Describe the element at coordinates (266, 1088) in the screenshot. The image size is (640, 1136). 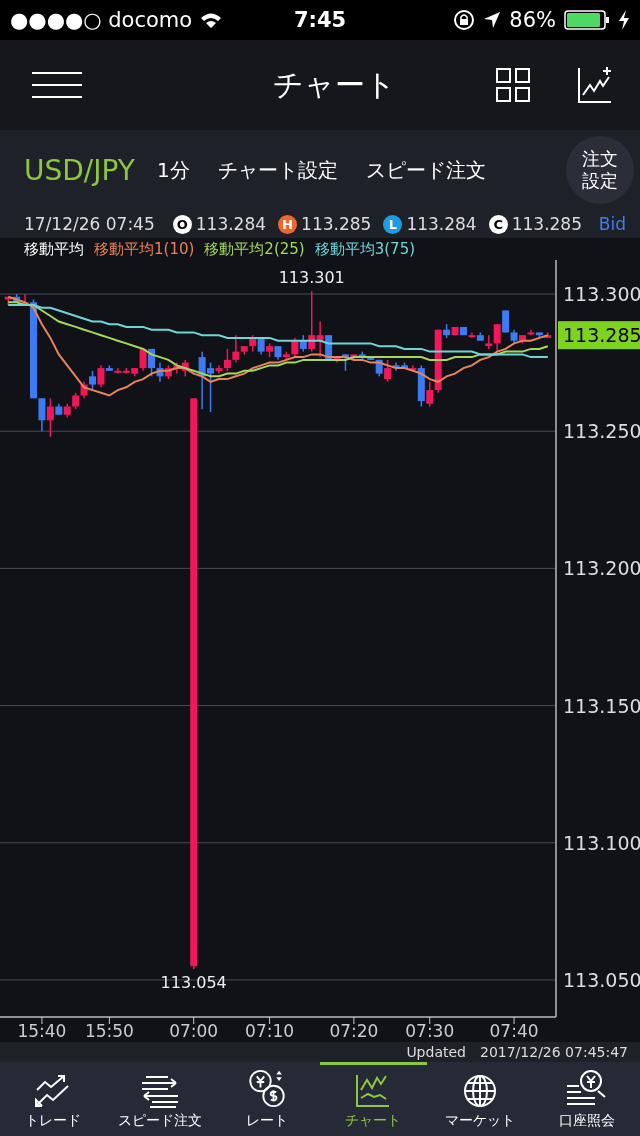
I see `currency-icon` at that location.